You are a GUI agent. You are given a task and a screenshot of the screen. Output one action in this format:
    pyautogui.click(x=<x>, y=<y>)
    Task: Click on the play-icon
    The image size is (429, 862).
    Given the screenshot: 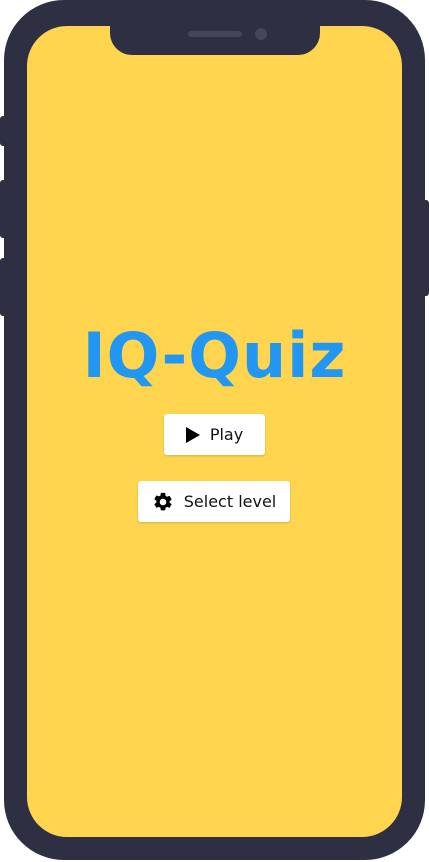 What is the action you would take?
    pyautogui.click(x=192, y=434)
    